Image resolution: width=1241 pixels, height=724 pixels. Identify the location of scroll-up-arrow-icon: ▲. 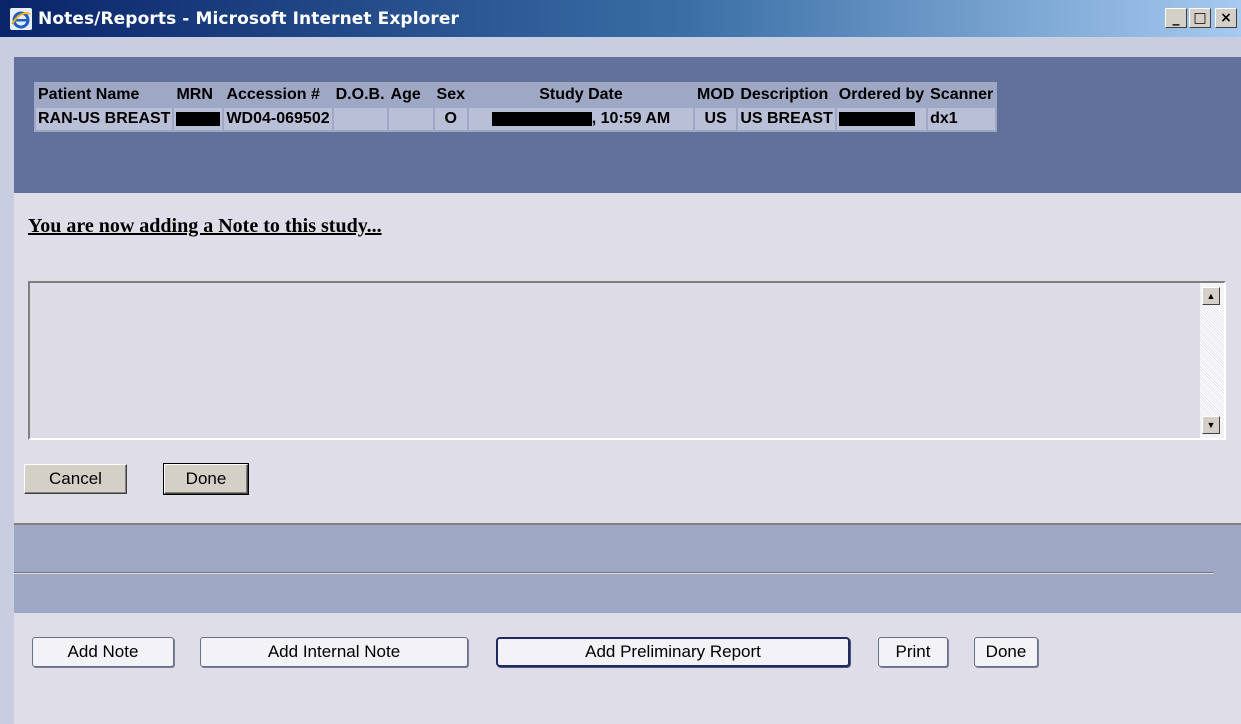
(1211, 296).